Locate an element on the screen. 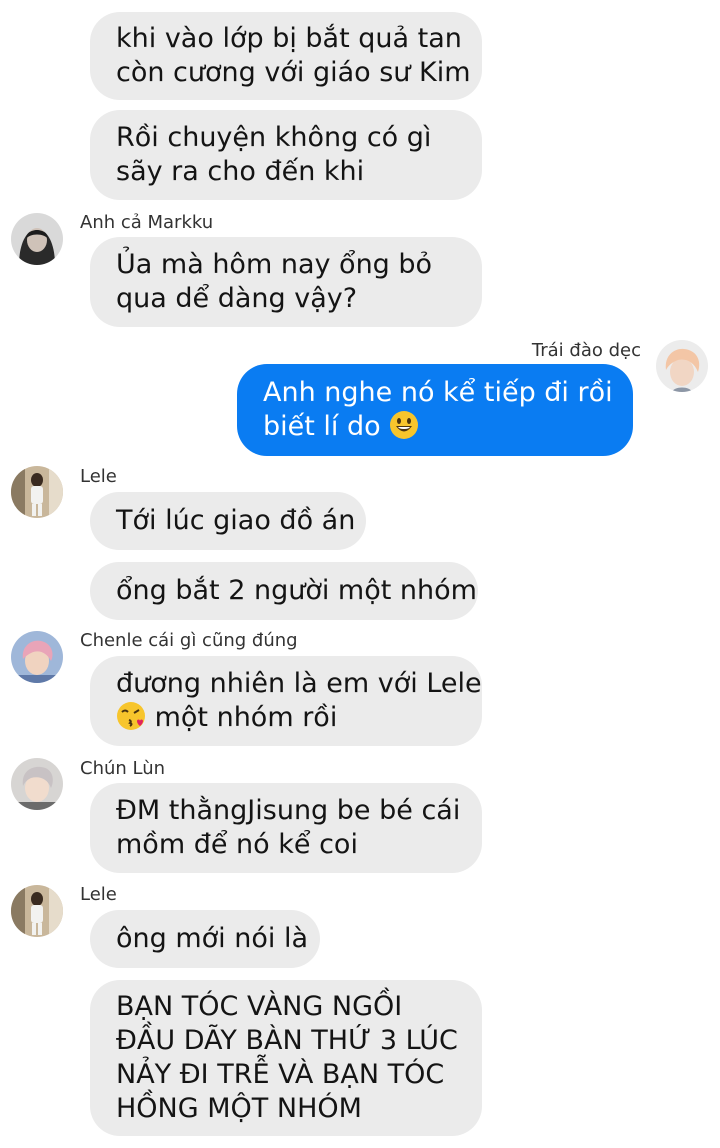 This screenshot has height=1148, width=720. message-bubble: ông mới nói là is located at coordinates (205, 939).